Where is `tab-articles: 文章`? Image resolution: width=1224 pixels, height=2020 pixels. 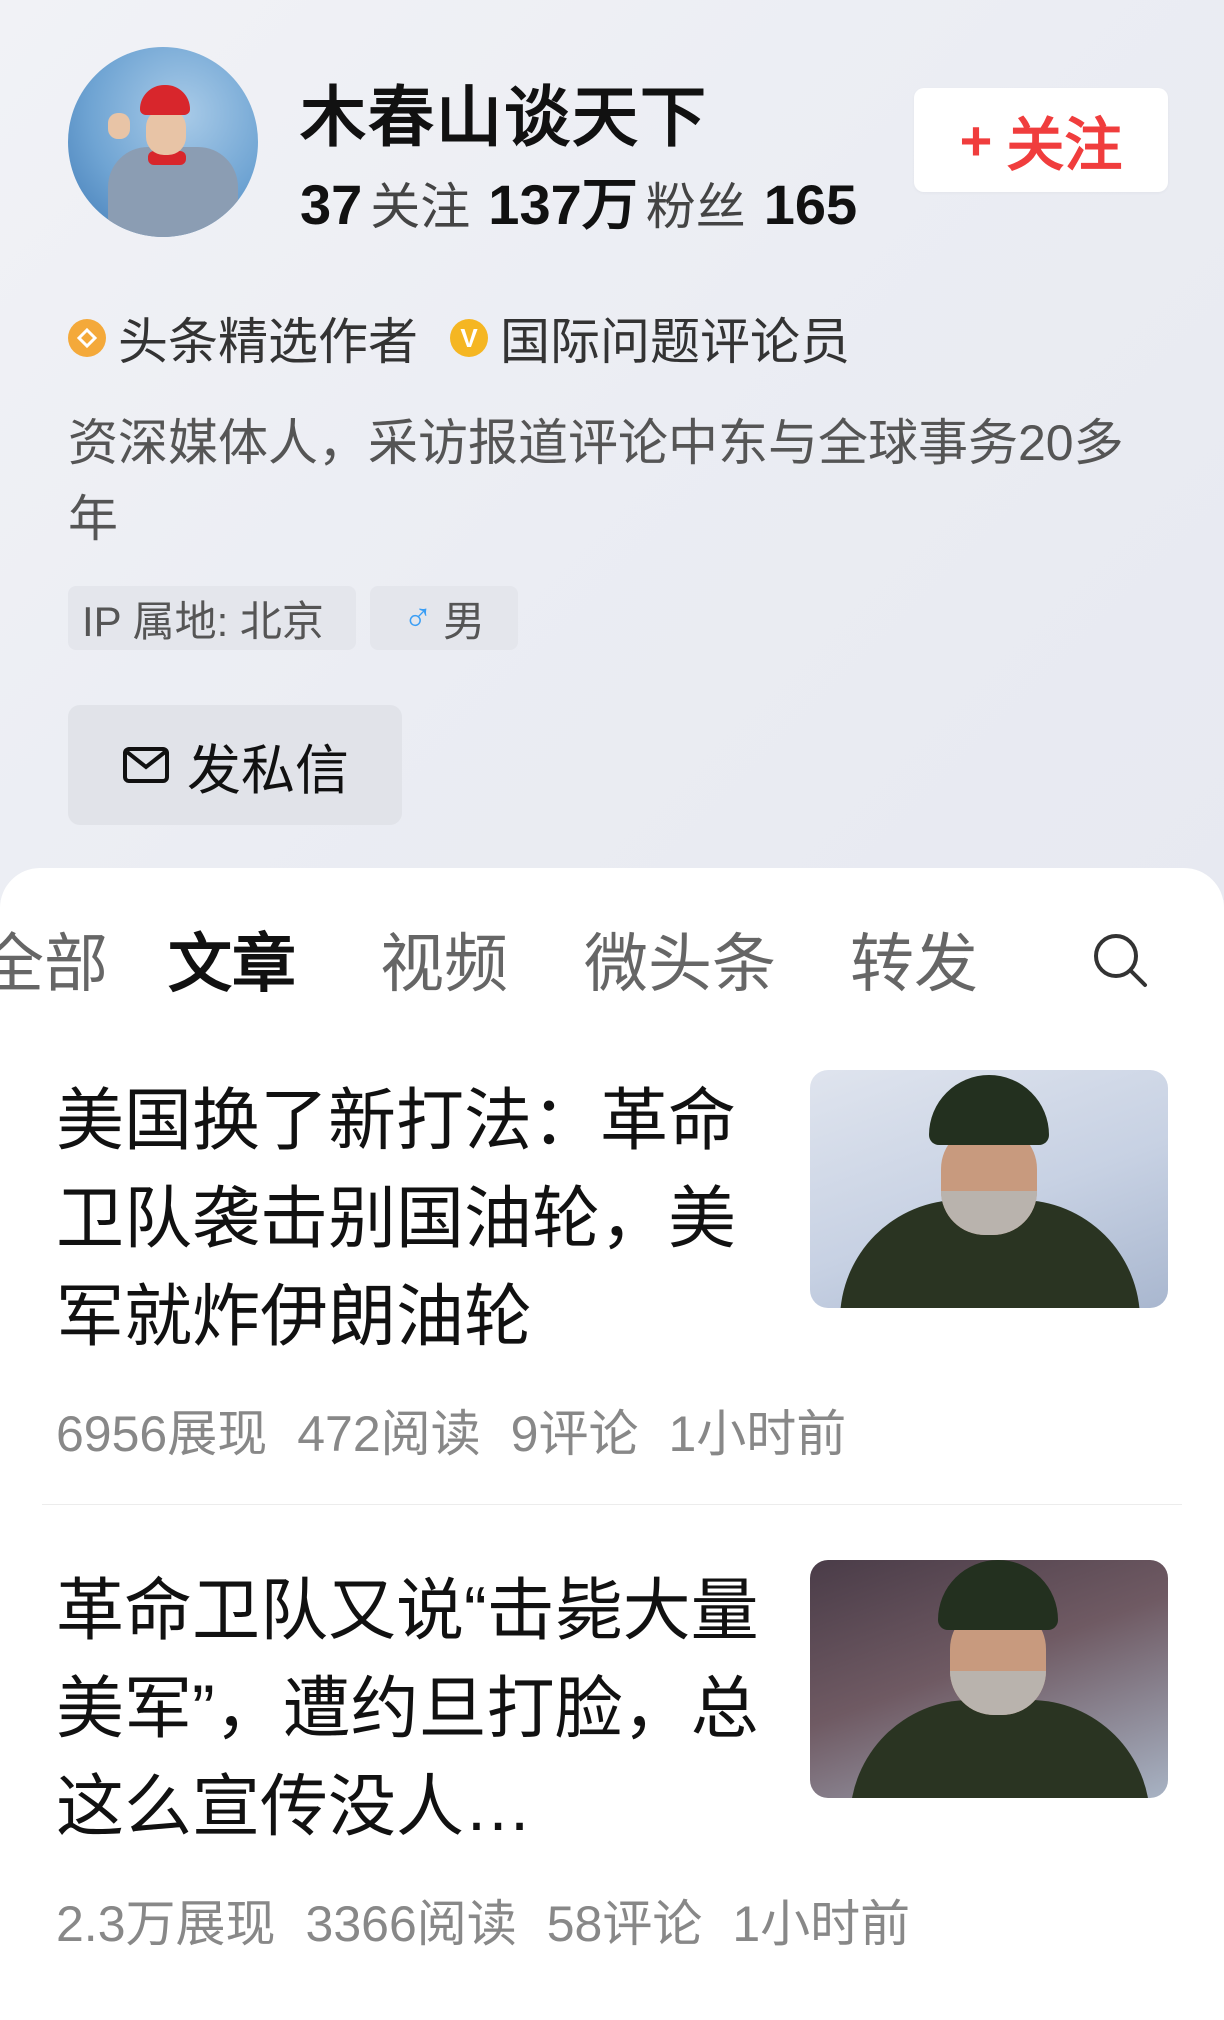
tab-articles: 文章 is located at coordinates (232, 964).